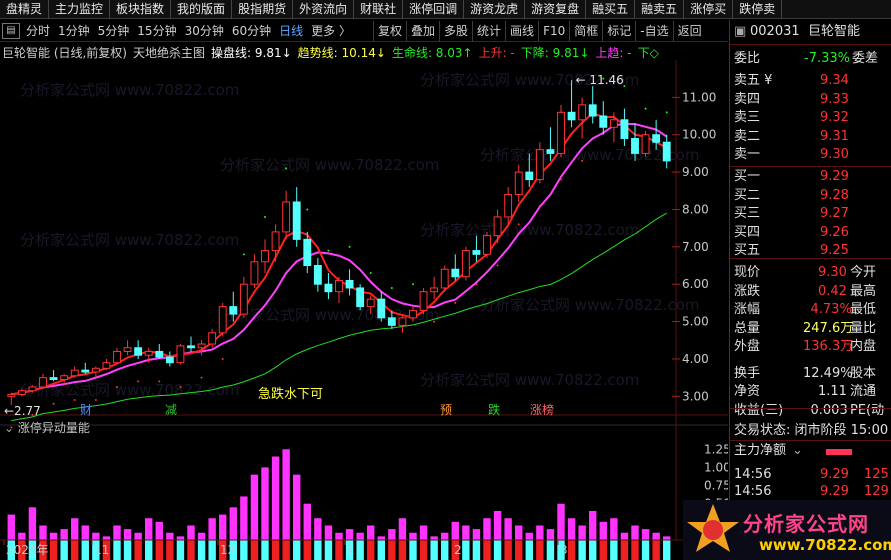 This screenshot has width=891, height=560. I want to click on top-menu-item-12: 涨停买, so click(709, 9).